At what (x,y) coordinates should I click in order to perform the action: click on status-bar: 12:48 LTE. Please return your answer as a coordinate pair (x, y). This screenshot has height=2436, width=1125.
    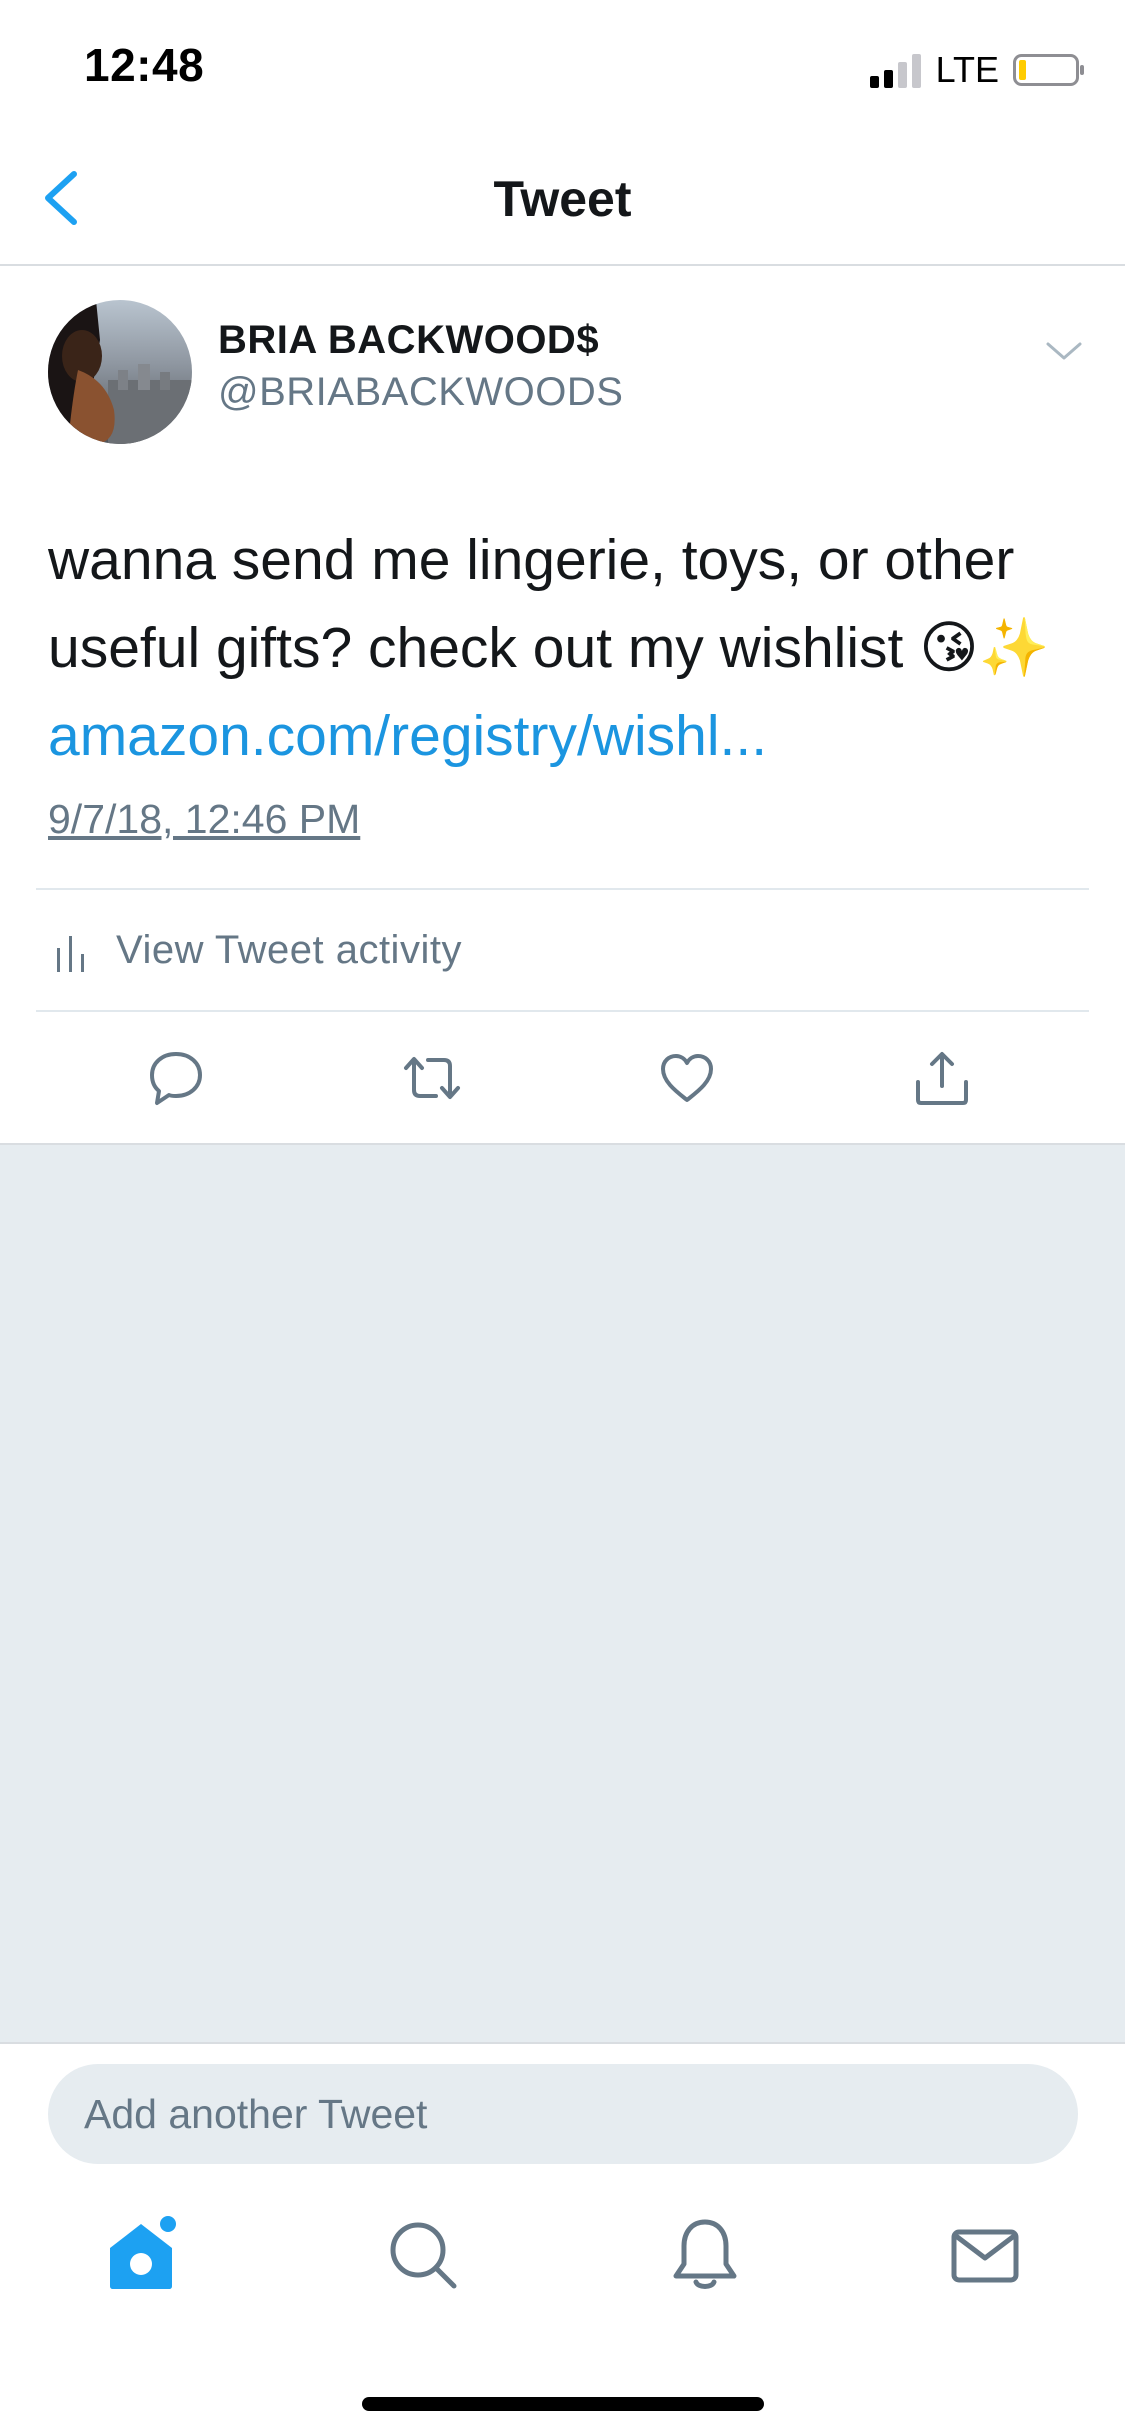
    Looking at the image, I should click on (562, 65).